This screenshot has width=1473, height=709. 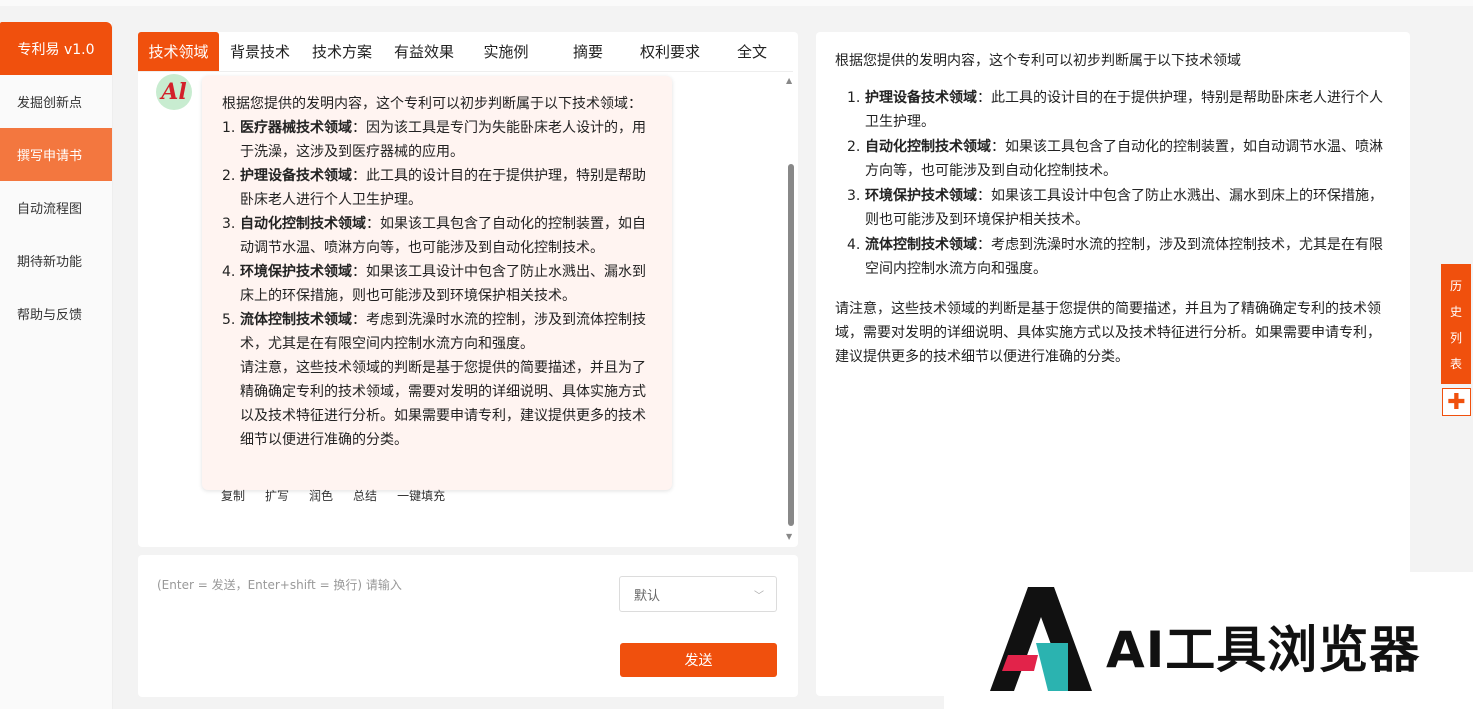 I want to click on tab-technical-solution: 技术方案, so click(x=342, y=52).